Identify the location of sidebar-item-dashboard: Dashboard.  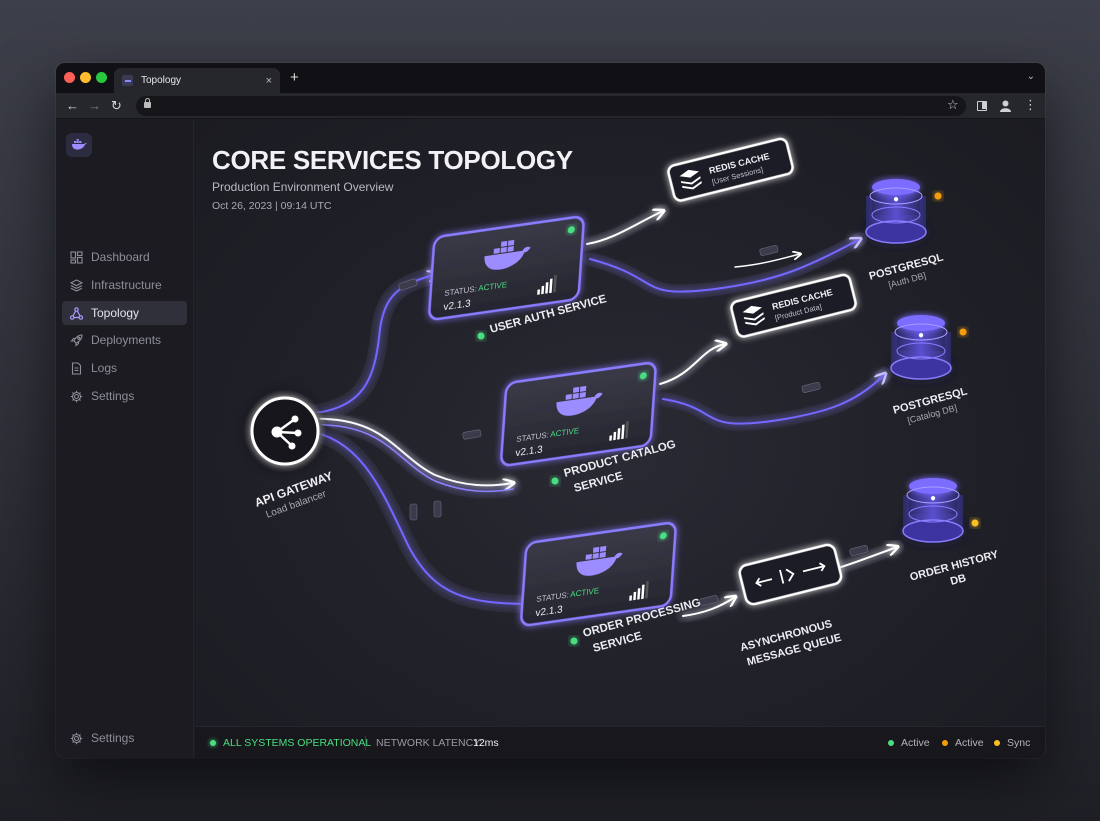
(124, 257).